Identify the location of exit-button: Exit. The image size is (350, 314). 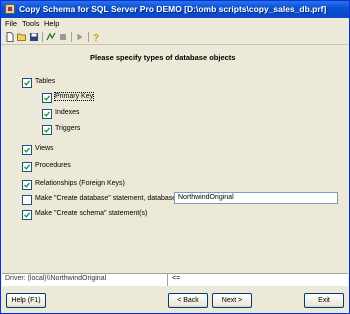
(324, 300).